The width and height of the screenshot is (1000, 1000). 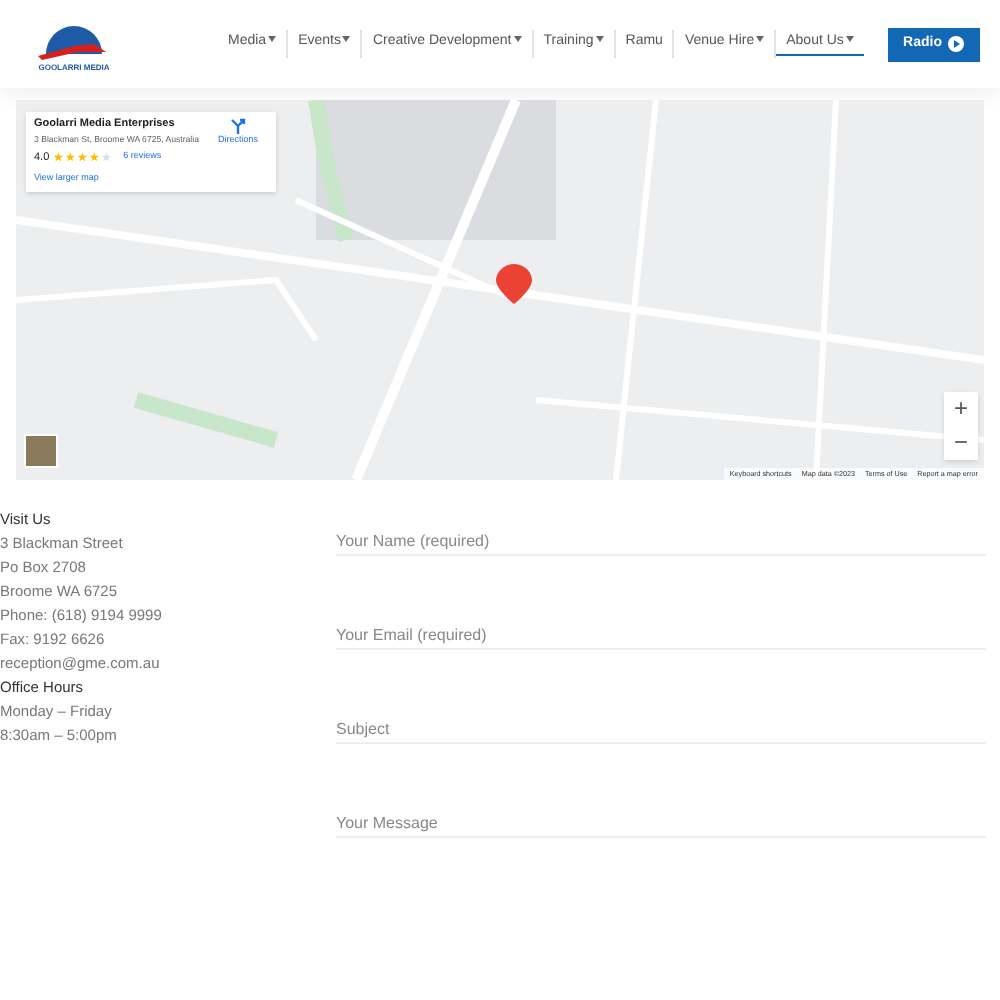 I want to click on zoom-in-button: +, so click(x=961, y=409).